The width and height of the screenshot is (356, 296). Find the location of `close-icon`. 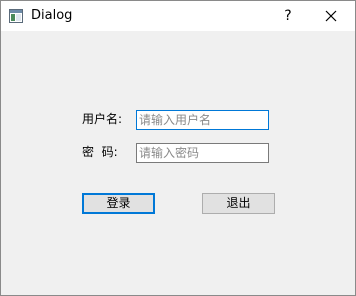

close-icon is located at coordinates (331, 16).